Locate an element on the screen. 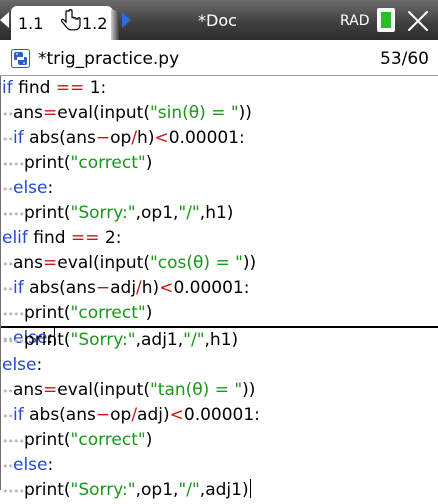 The image size is (438, 504). code-line: ••••print("Sorry:",op1,"/",adj1) is located at coordinates (219, 490).